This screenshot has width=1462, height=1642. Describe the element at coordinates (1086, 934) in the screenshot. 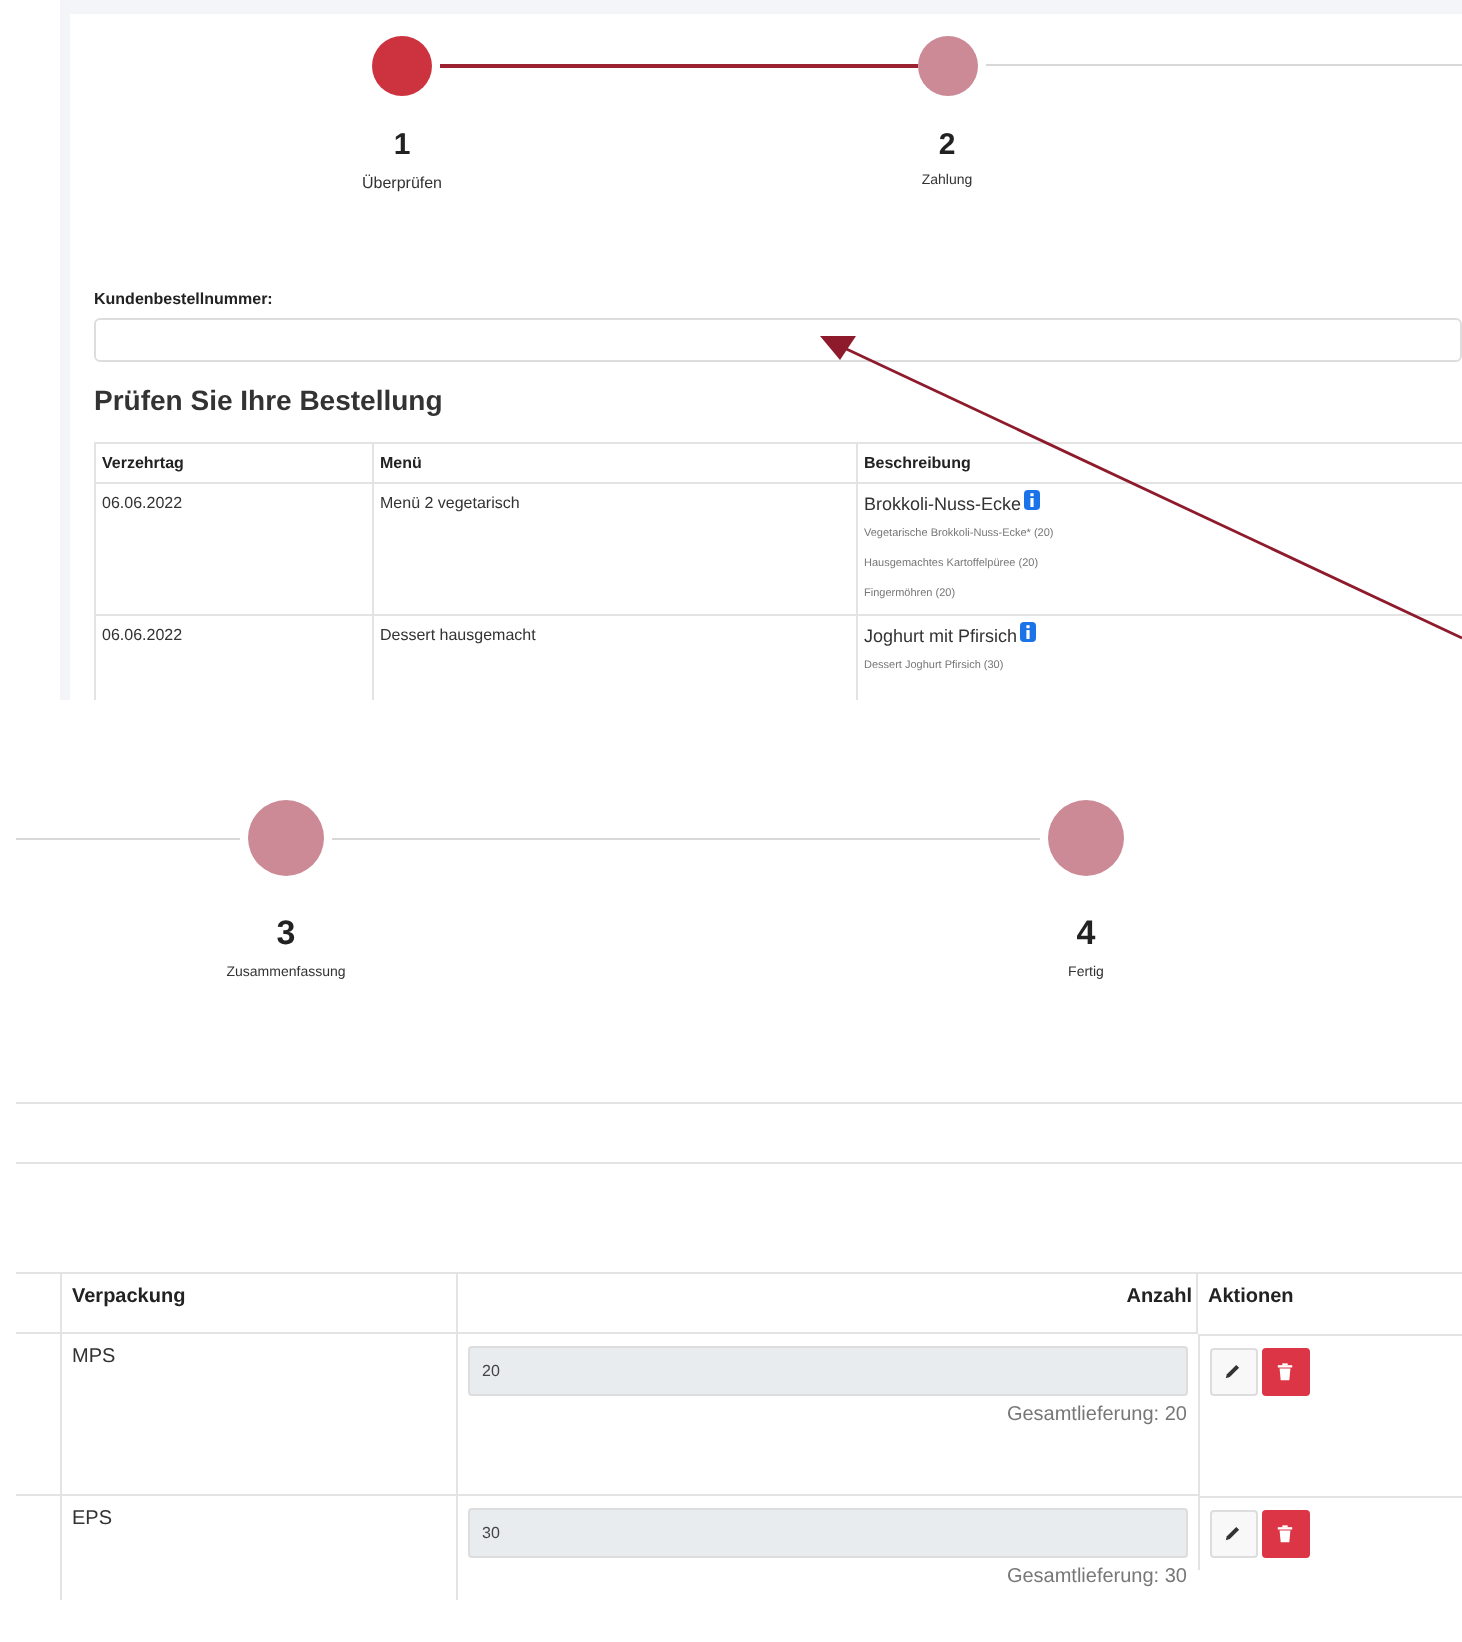

I see `step-number: 4` at that location.